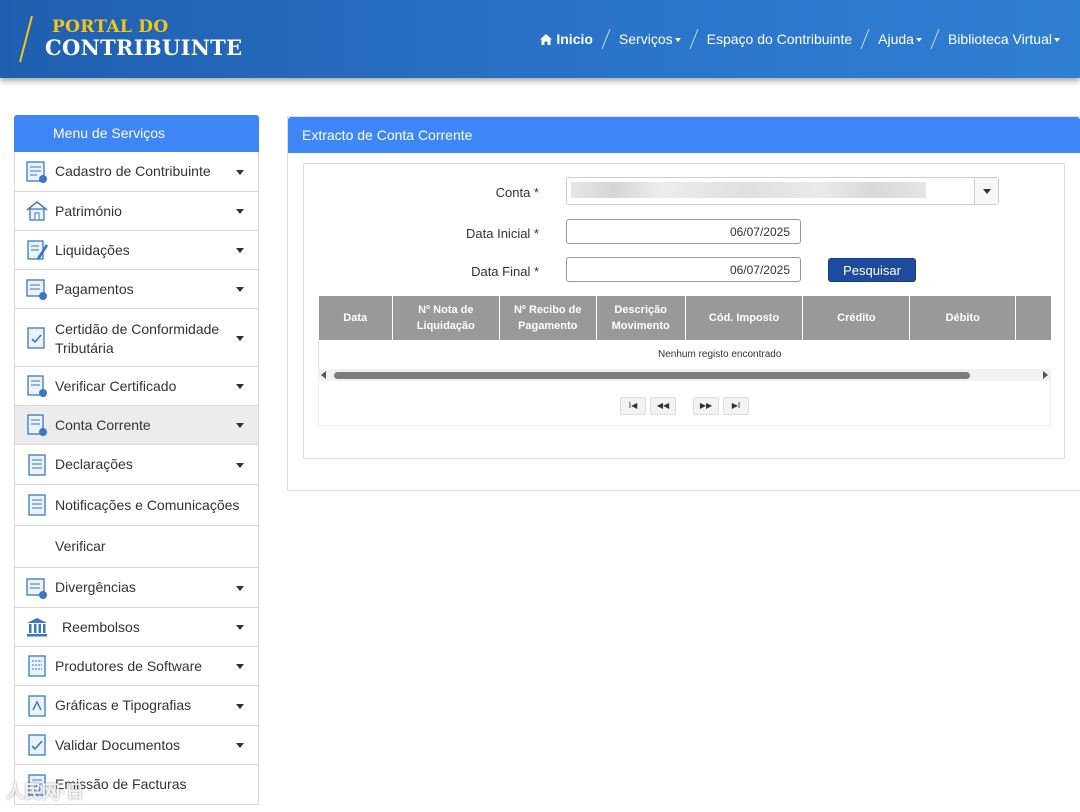  What do you see at coordinates (80, 546) in the screenshot?
I see `sidebar-item-label: Verificar` at bounding box center [80, 546].